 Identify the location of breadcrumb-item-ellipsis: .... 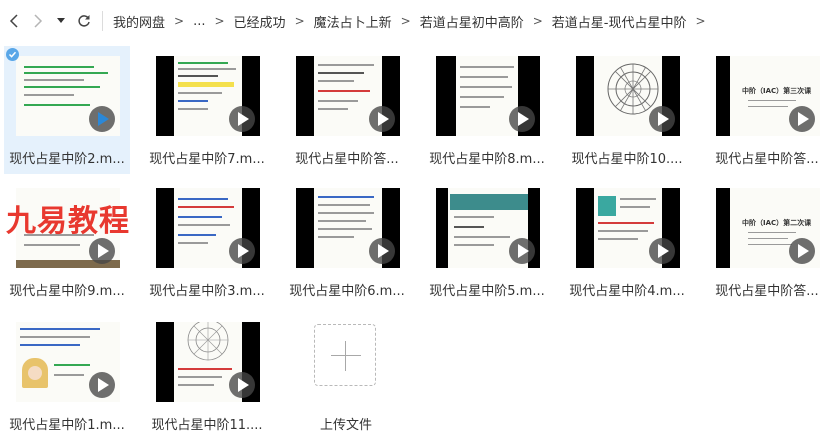
(199, 21).